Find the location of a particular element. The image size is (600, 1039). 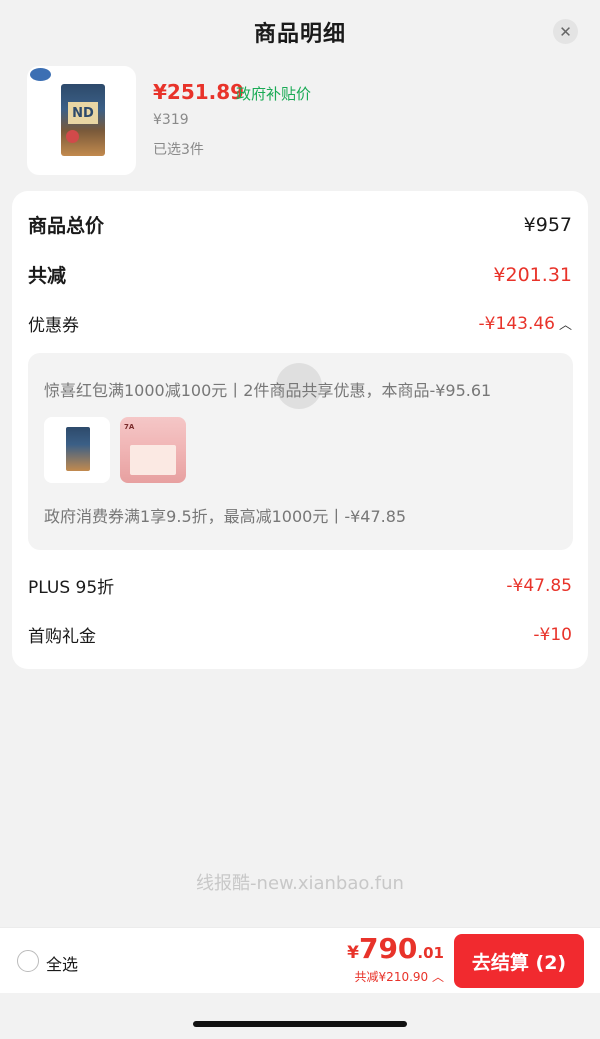

select-all-label: 全选 is located at coordinates (62, 963).